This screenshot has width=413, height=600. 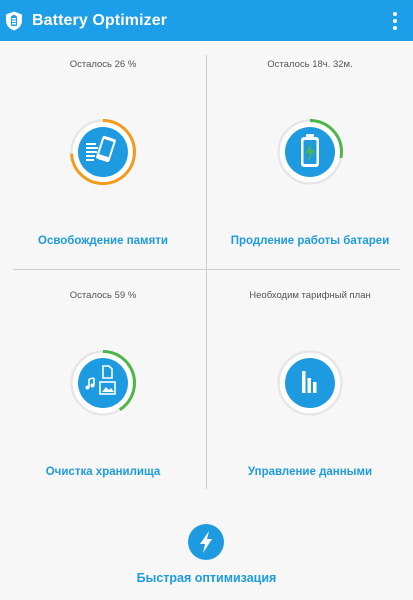 I want to click on tile-label: Продление работы батареи, so click(x=310, y=241).